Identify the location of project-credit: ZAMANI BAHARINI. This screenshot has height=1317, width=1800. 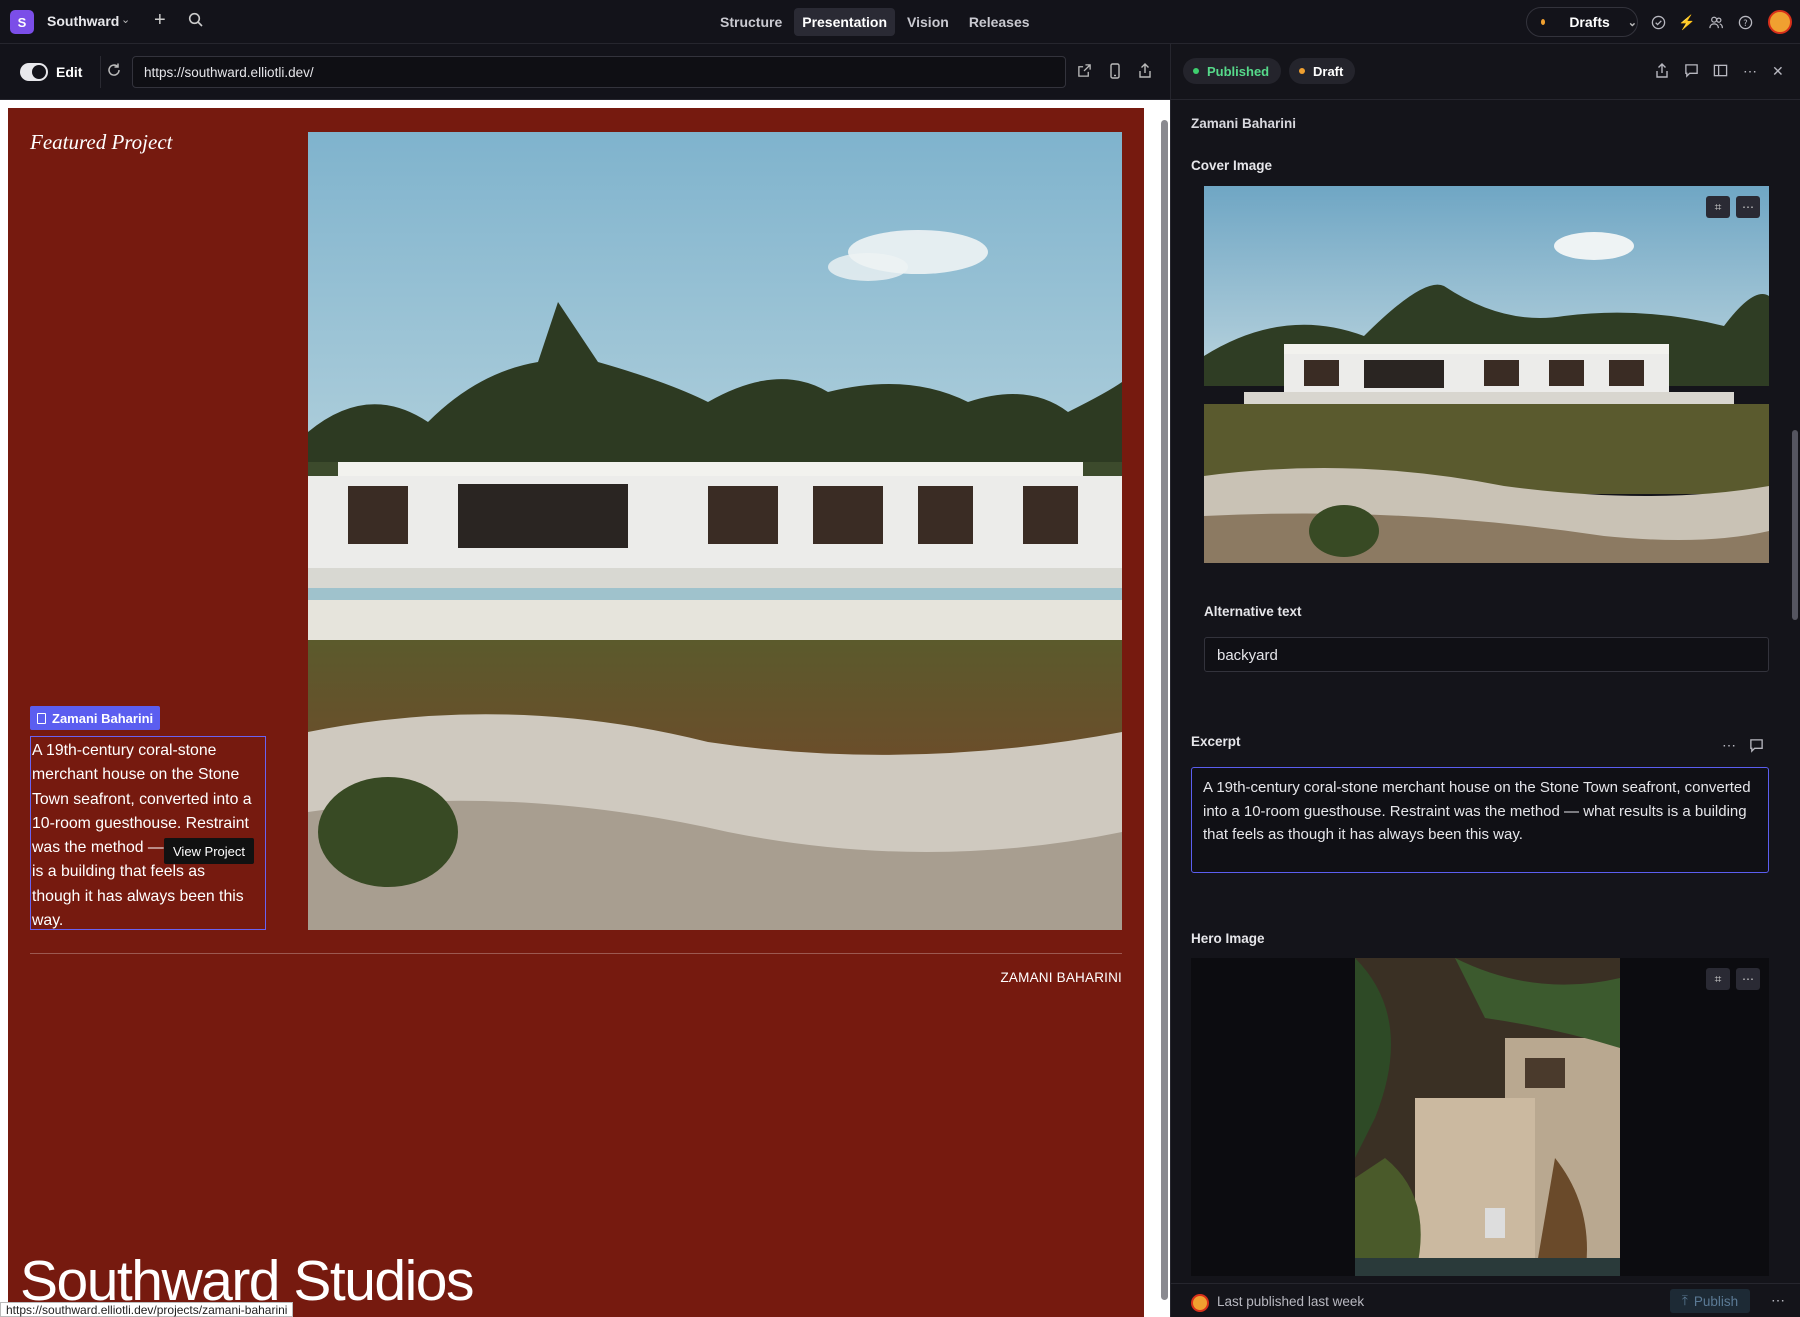
(1061, 977).